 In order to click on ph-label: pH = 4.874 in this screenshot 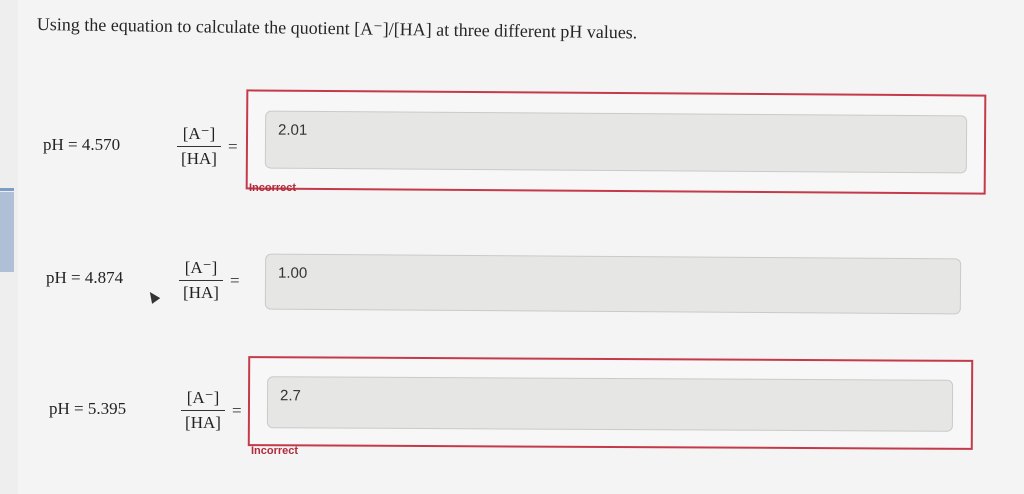, I will do `click(85, 277)`.